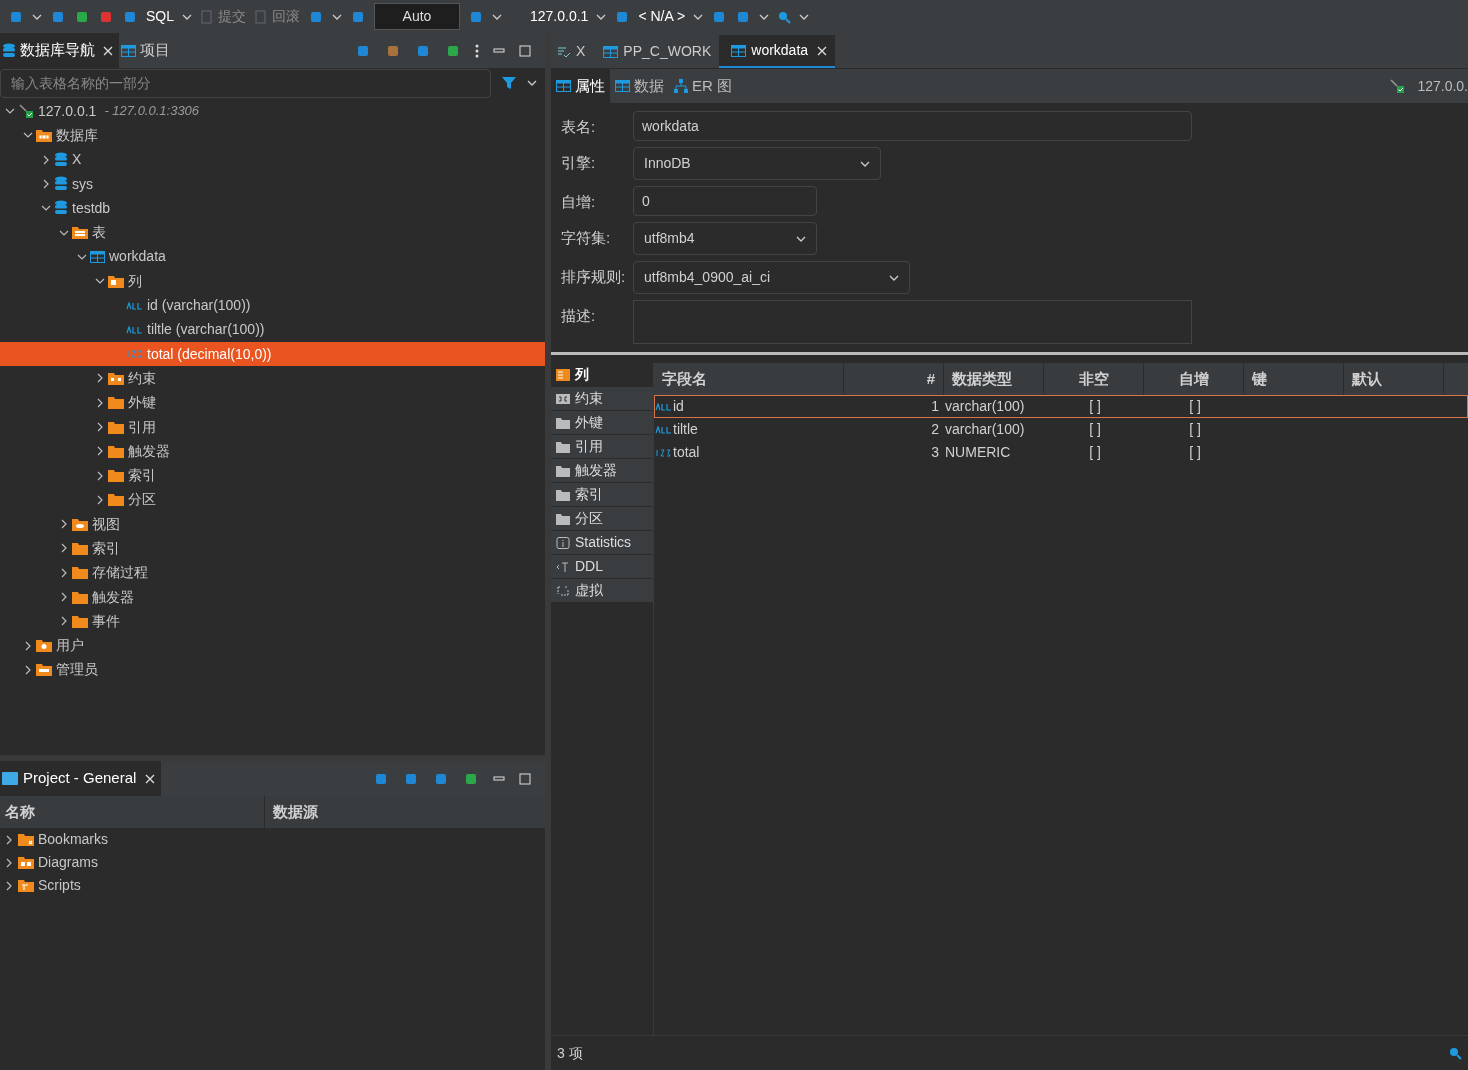  What do you see at coordinates (272, 232) in the screenshot?
I see `tree-item: 表` at bounding box center [272, 232].